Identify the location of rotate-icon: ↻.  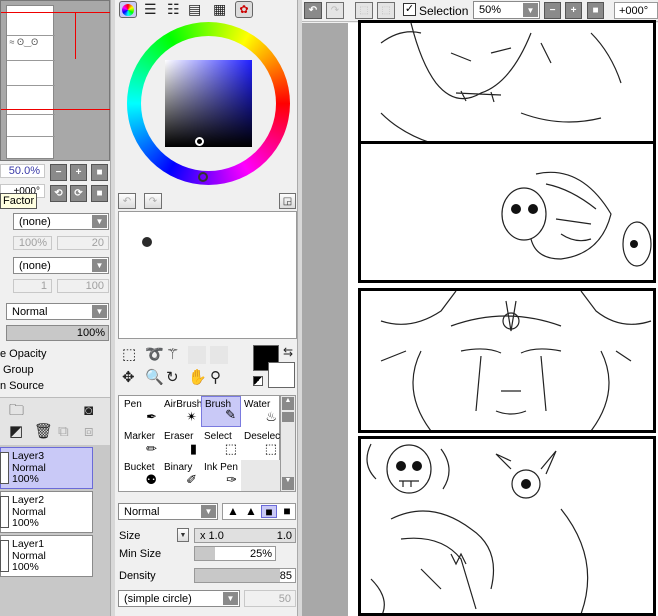
(172, 378).